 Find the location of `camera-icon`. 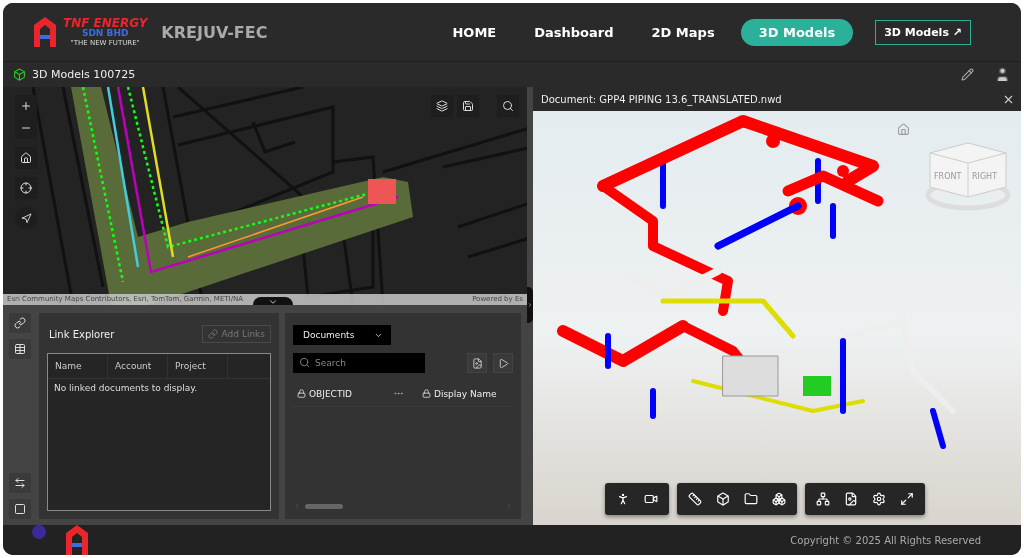

camera-icon is located at coordinates (651, 499).